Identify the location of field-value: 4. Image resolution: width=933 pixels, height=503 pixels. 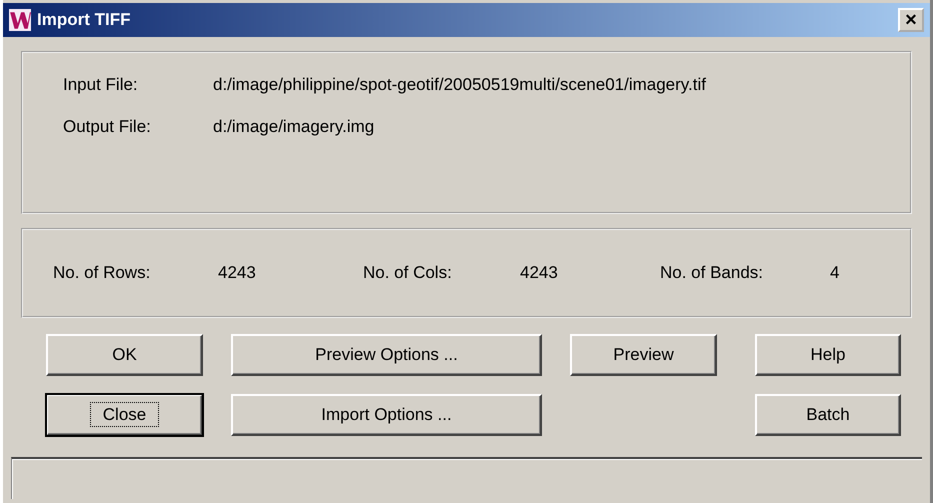
(835, 273).